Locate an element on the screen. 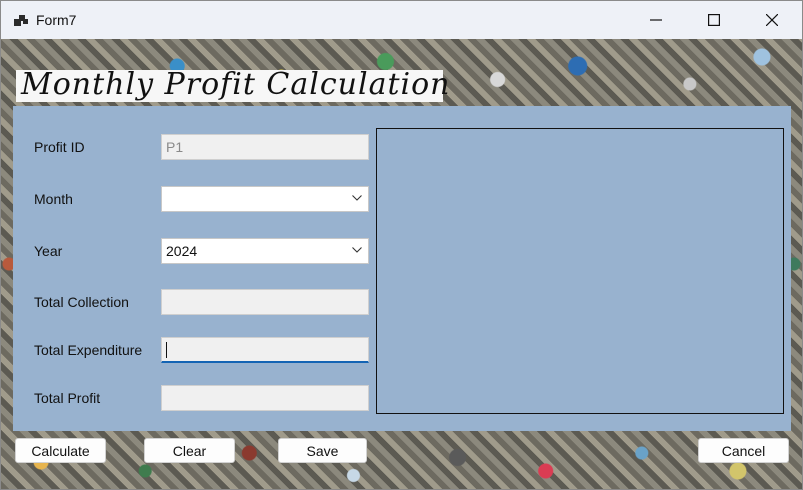 Image resolution: width=803 pixels, height=490 pixels. minimize-icon is located at coordinates (656, 20).